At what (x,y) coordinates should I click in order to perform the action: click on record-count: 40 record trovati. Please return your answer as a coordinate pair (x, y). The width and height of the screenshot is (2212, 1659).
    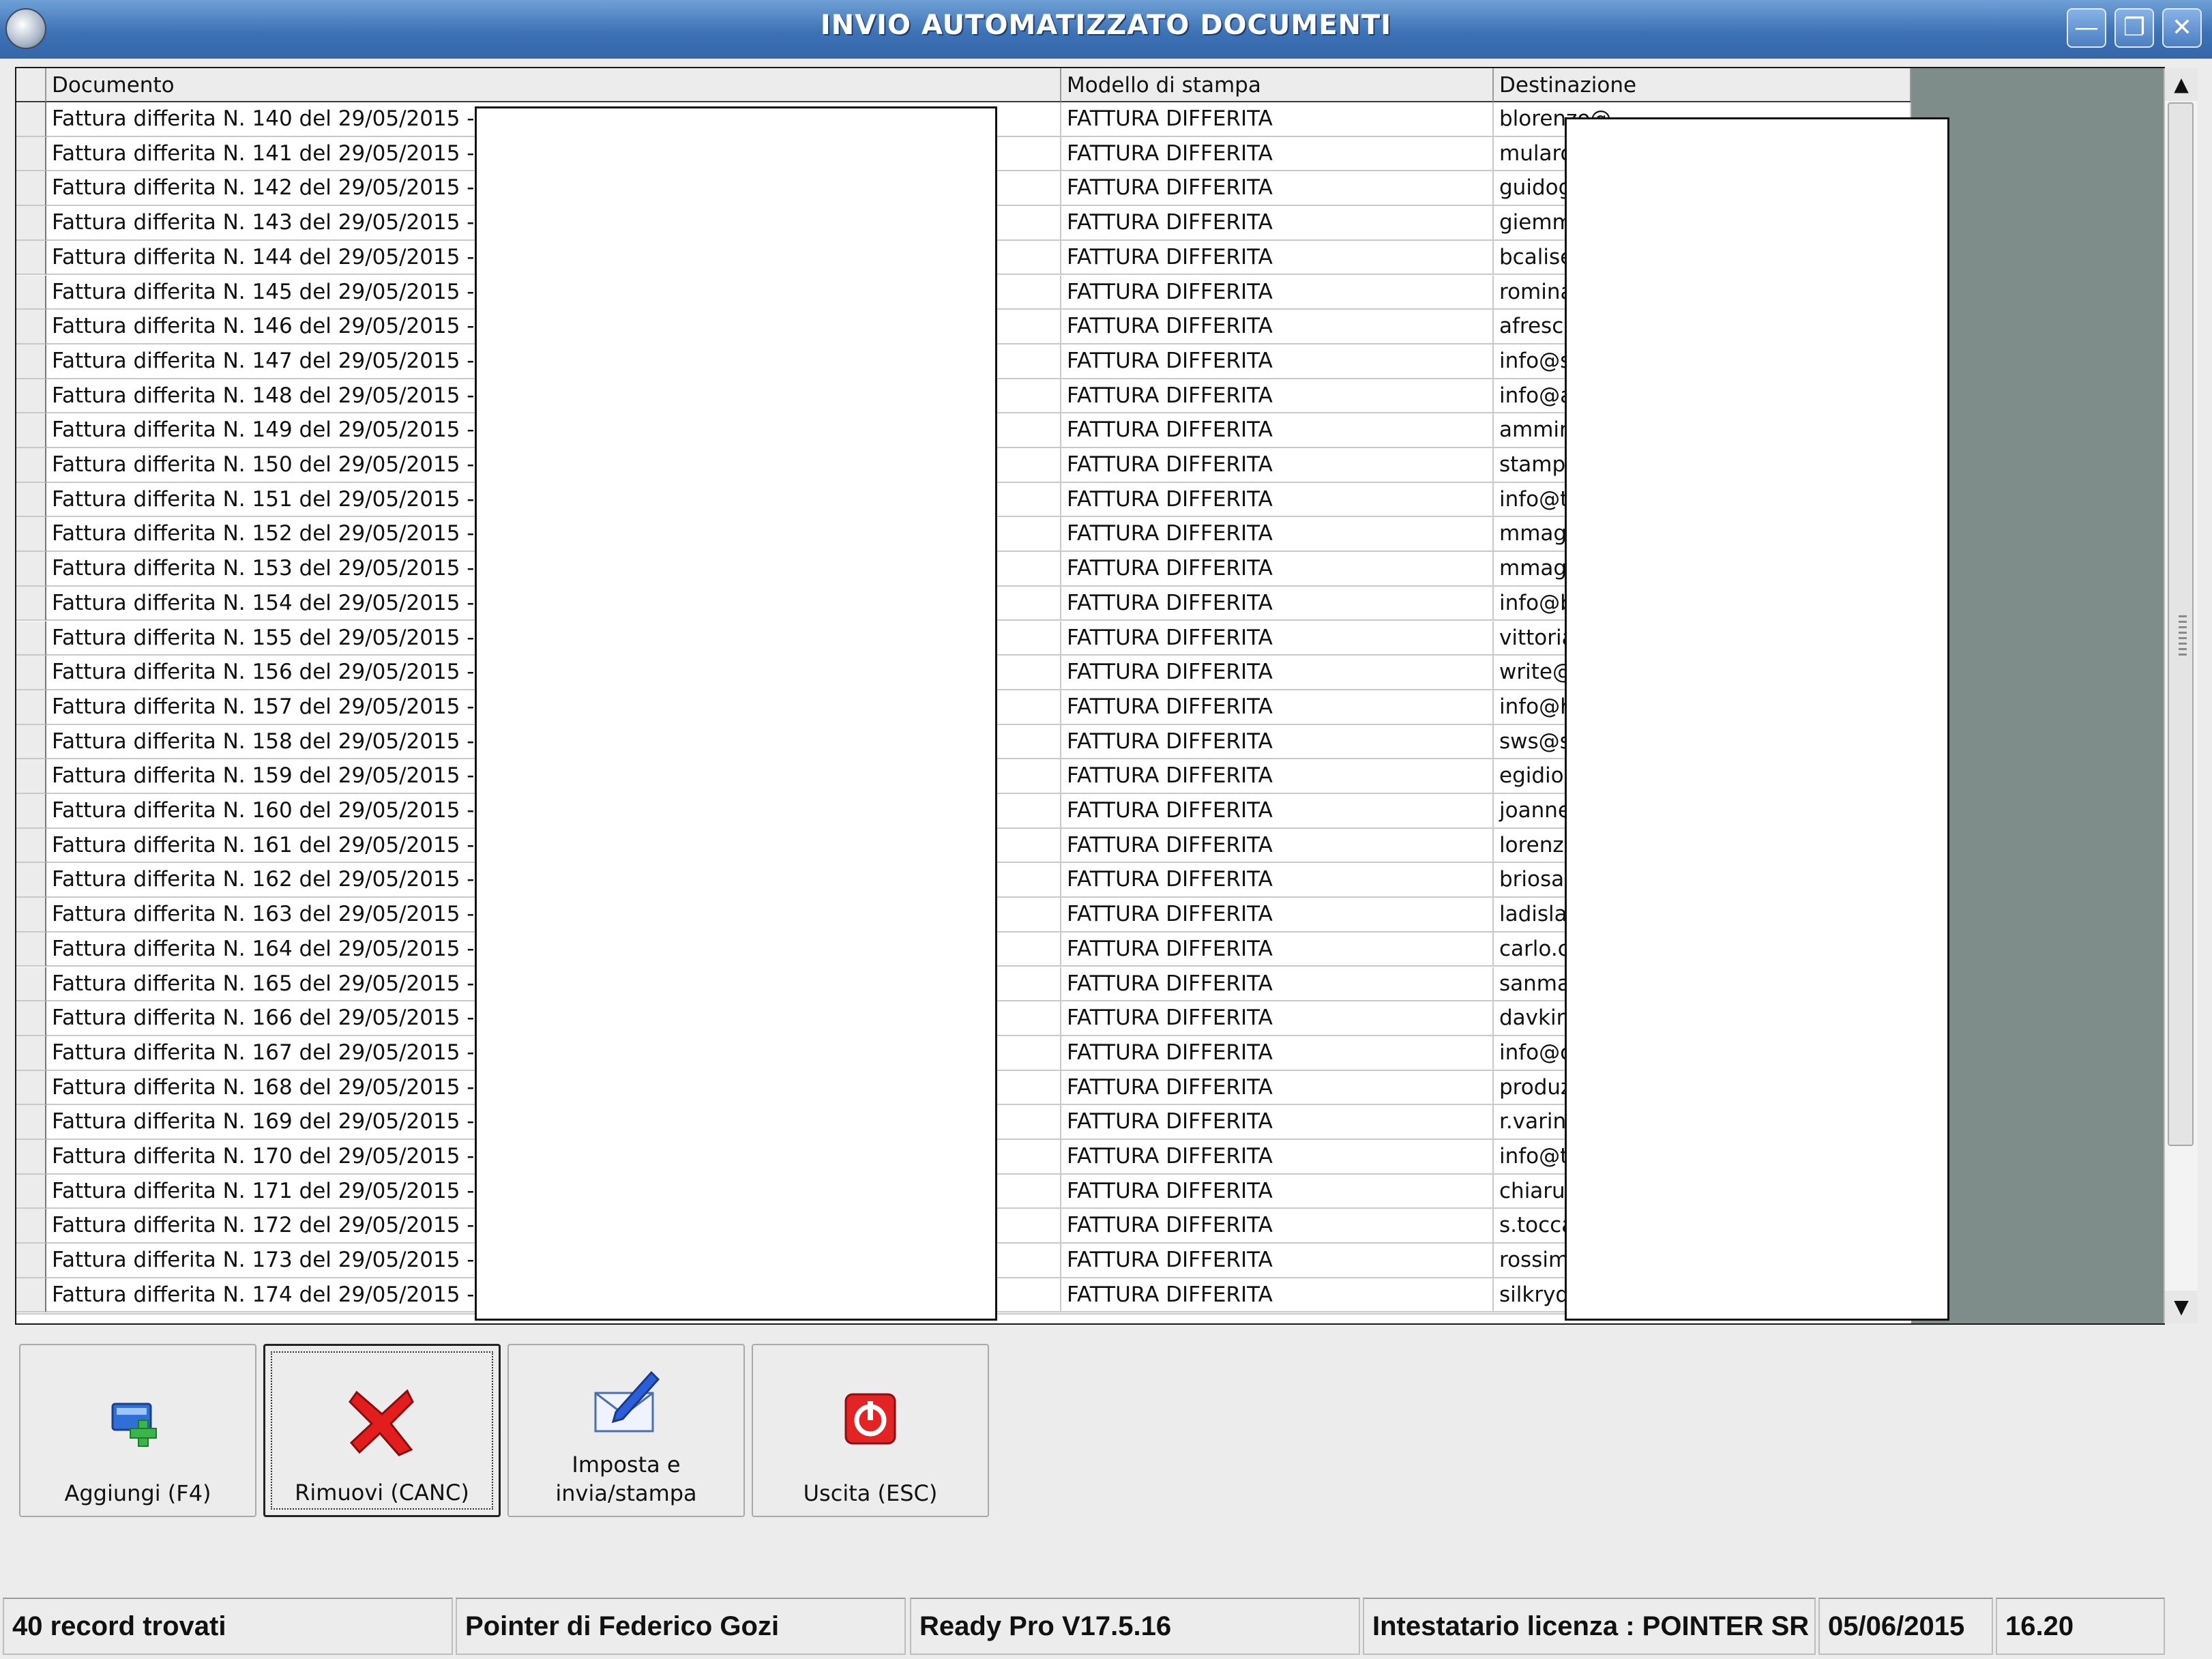
    Looking at the image, I should click on (228, 1626).